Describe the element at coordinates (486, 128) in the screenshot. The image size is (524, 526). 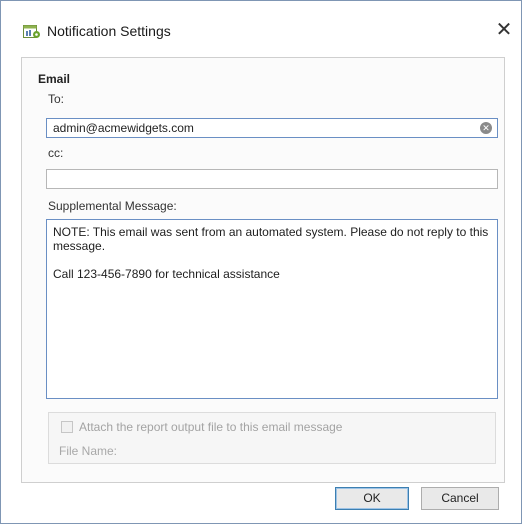
I see `clear-icon: ✕` at that location.